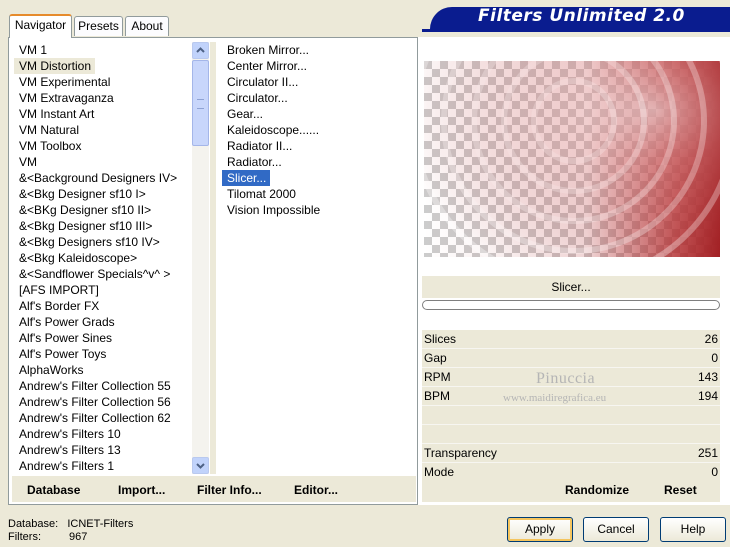  Describe the element at coordinates (103, 466) in the screenshot. I see `category-item: Andrew's Filters 1` at that location.